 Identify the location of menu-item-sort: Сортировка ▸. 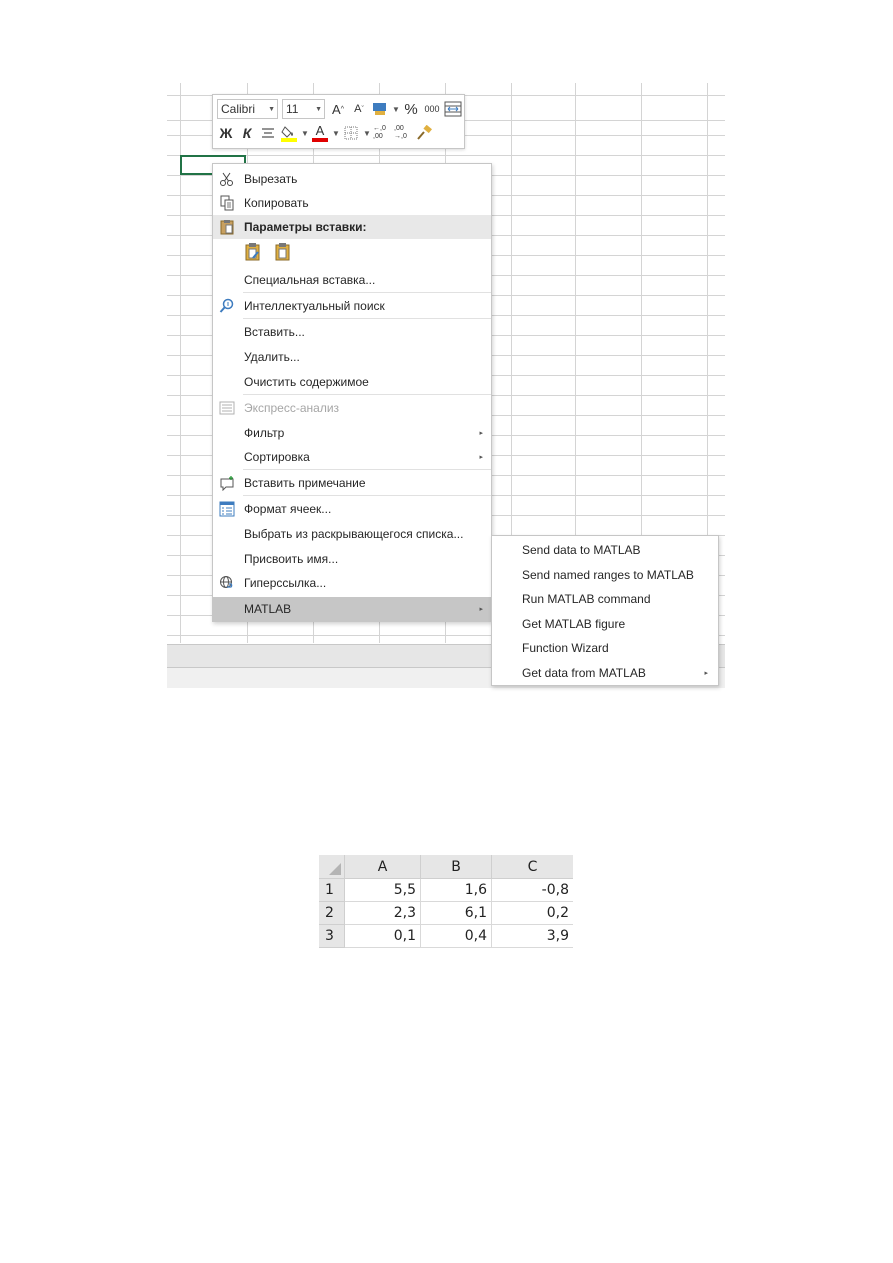
(352, 457).